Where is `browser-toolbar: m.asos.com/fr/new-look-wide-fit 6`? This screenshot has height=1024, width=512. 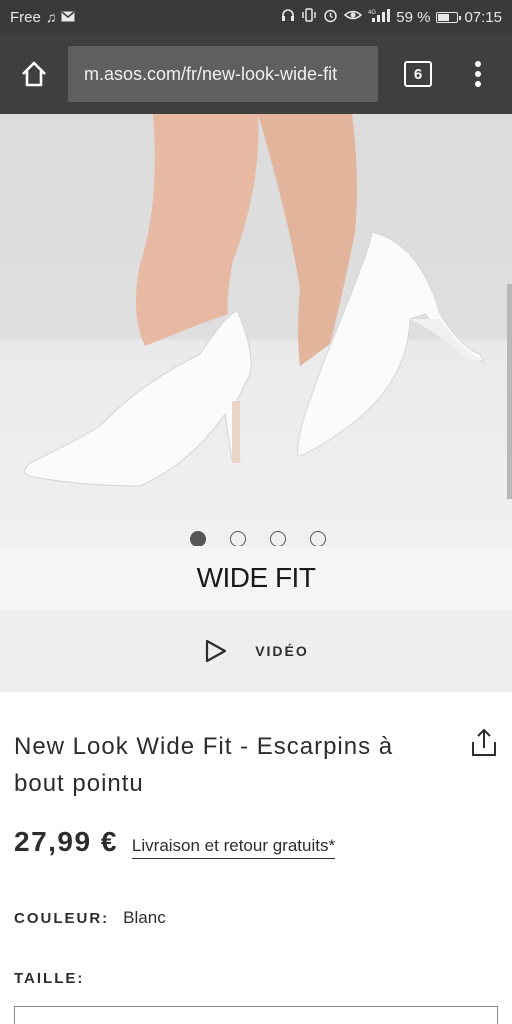 browser-toolbar: m.asos.com/fr/new-look-wide-fit 6 is located at coordinates (256, 74).